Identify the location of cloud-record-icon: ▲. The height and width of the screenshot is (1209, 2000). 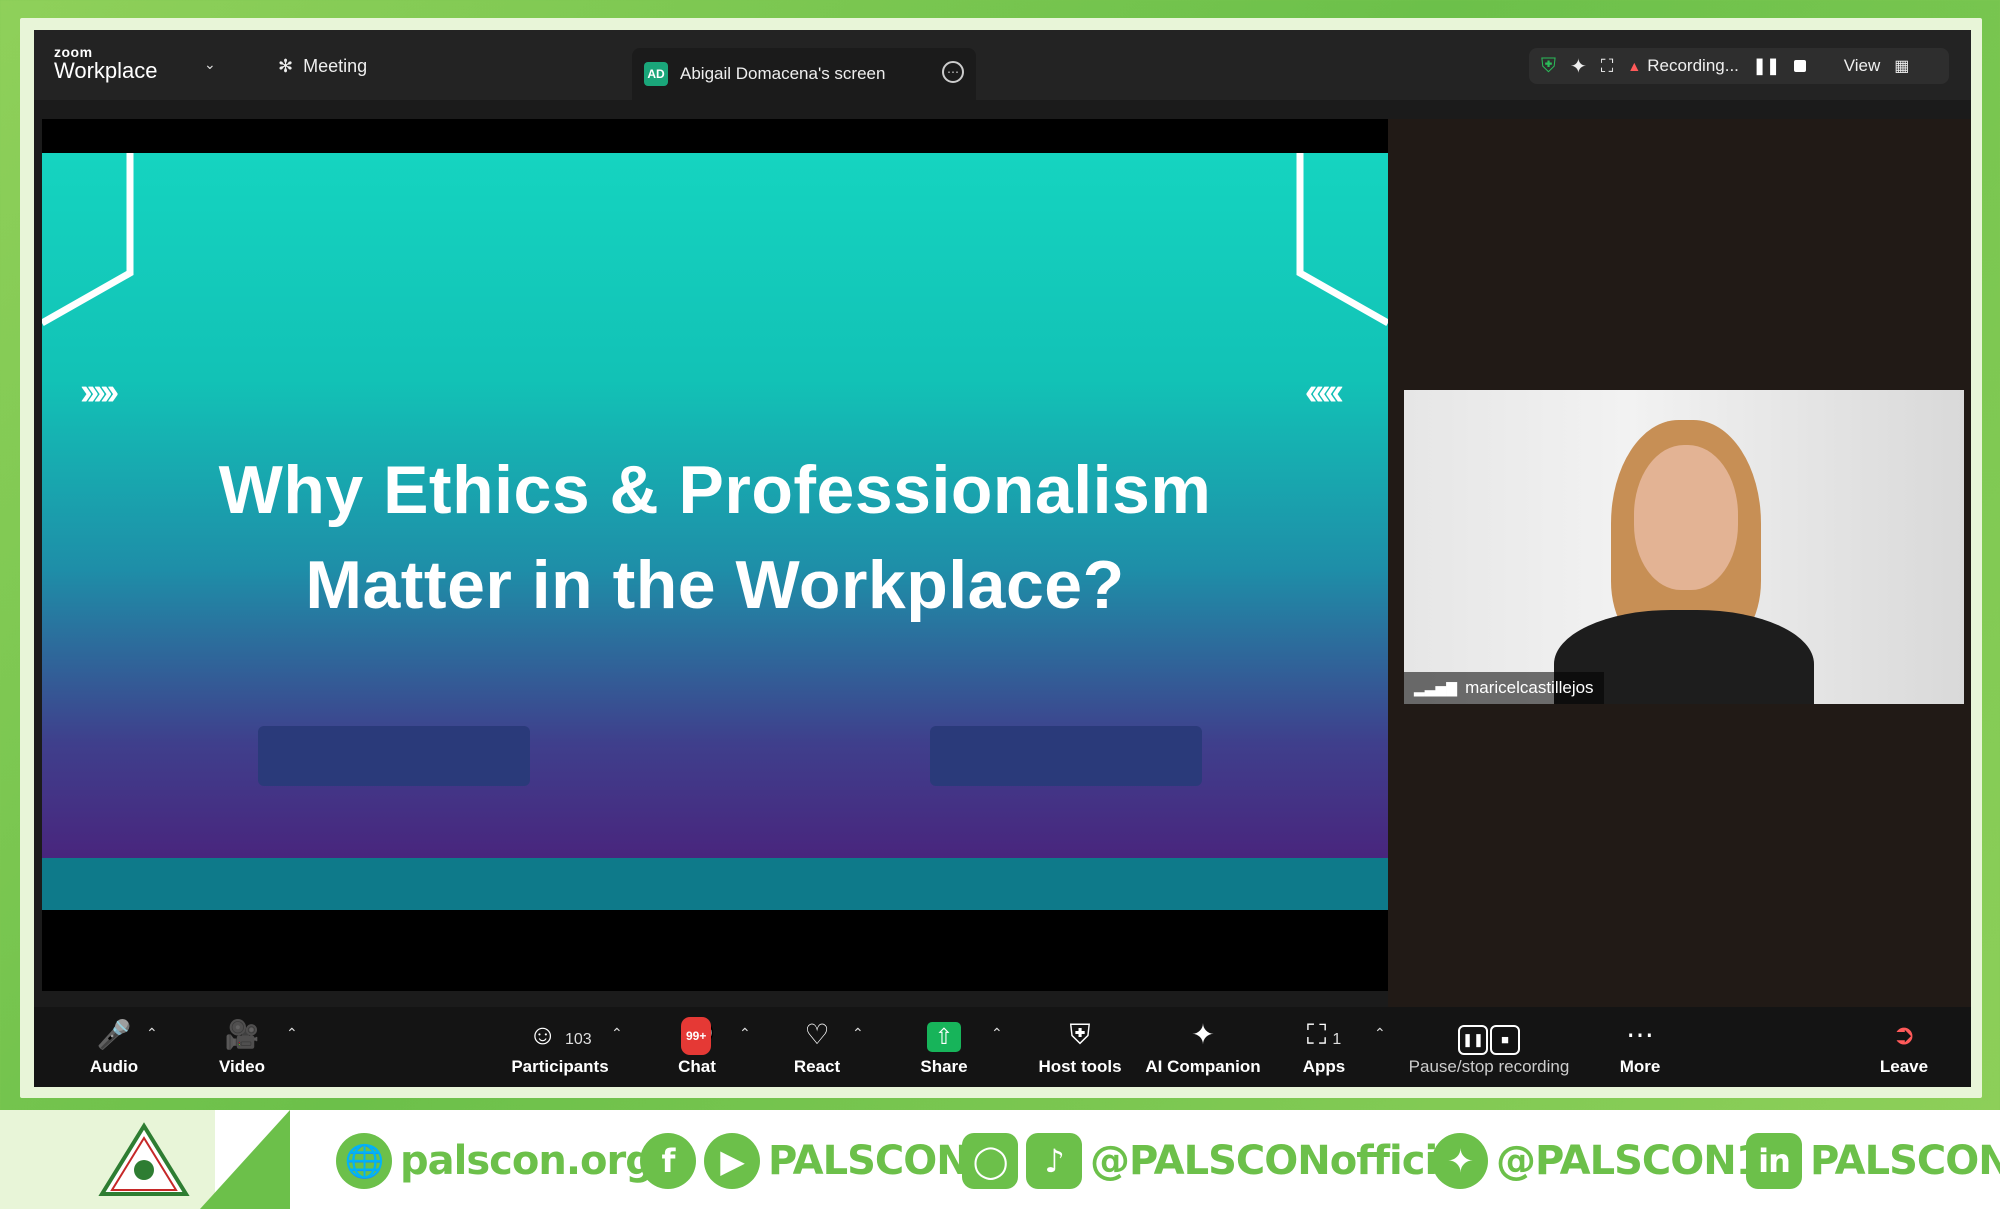
(1634, 66).